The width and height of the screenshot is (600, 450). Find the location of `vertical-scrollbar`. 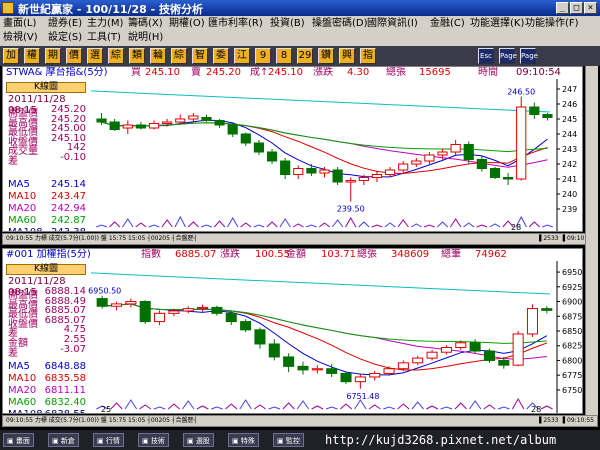

vertical-scrollbar is located at coordinates (591, 240).